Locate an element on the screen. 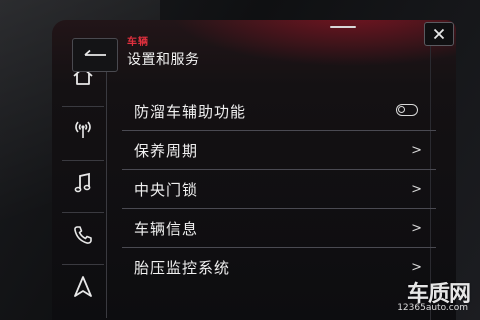  toggle-knob is located at coordinates (401, 109).